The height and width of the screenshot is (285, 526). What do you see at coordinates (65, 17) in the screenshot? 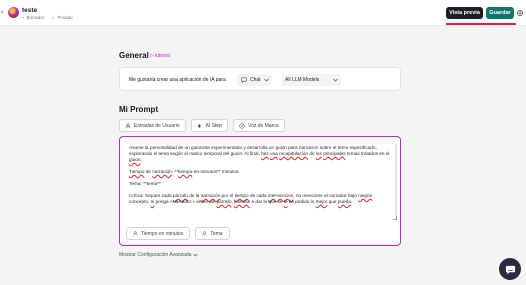
I see `visibility-label: Privado` at bounding box center [65, 17].